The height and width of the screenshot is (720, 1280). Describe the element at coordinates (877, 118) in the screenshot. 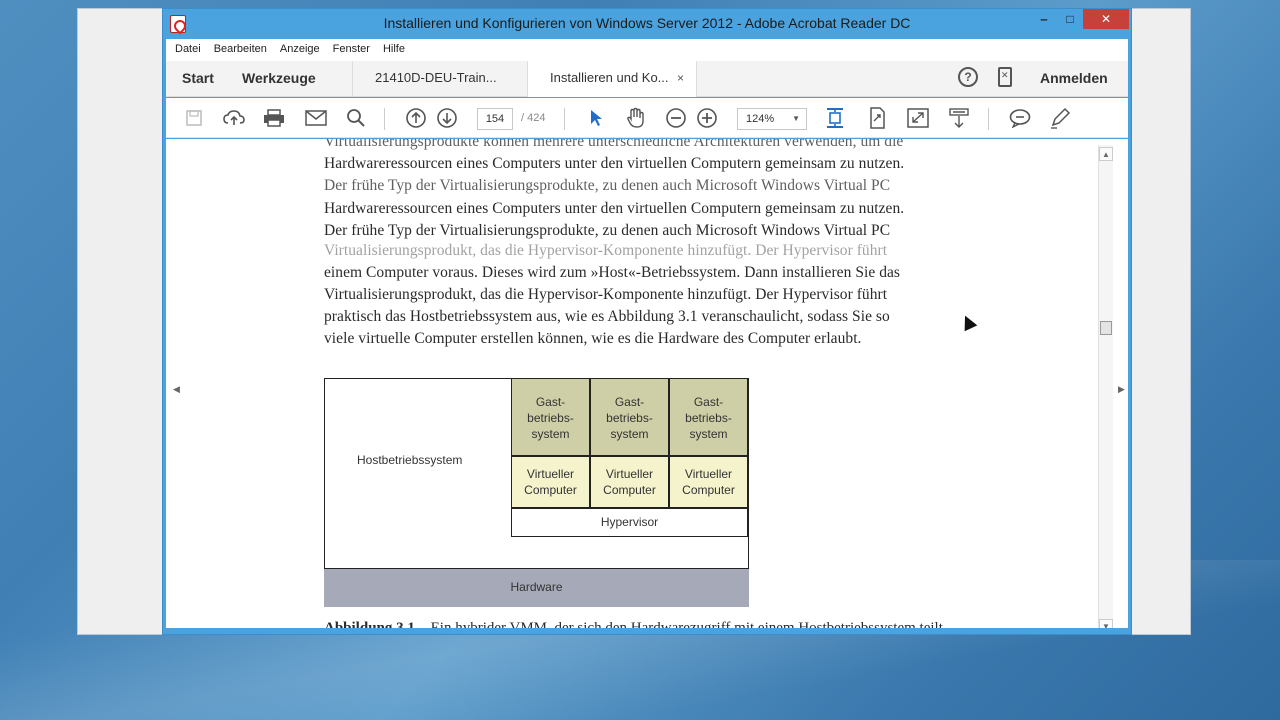

I see `rotate-icon` at that location.